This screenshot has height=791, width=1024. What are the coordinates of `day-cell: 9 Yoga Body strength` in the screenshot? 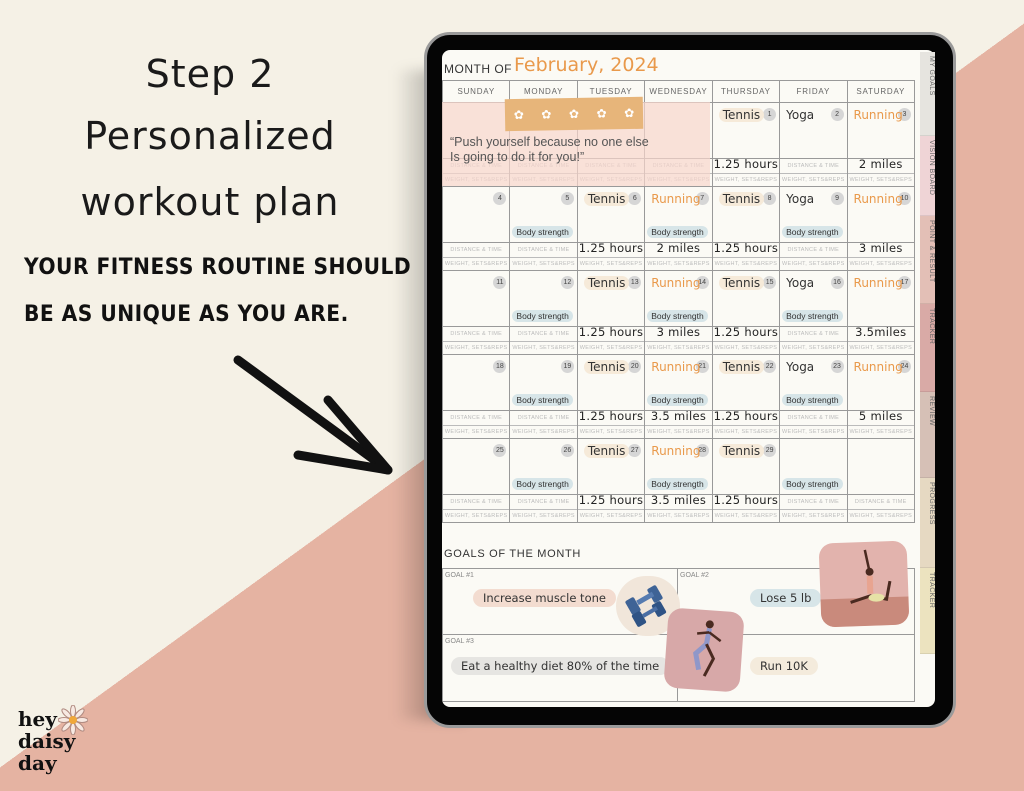 It's located at (813, 214).